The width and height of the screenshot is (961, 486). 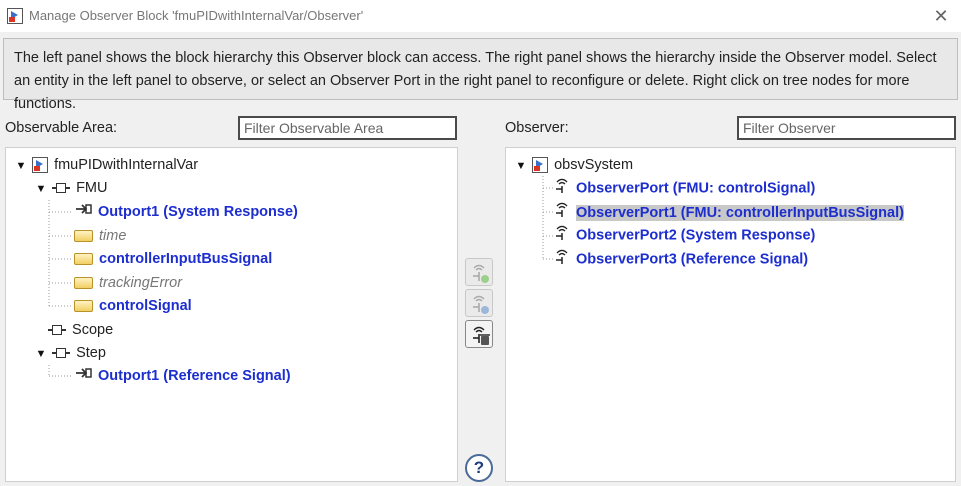 I want to click on filter-observer-input, so click(x=846, y=128).